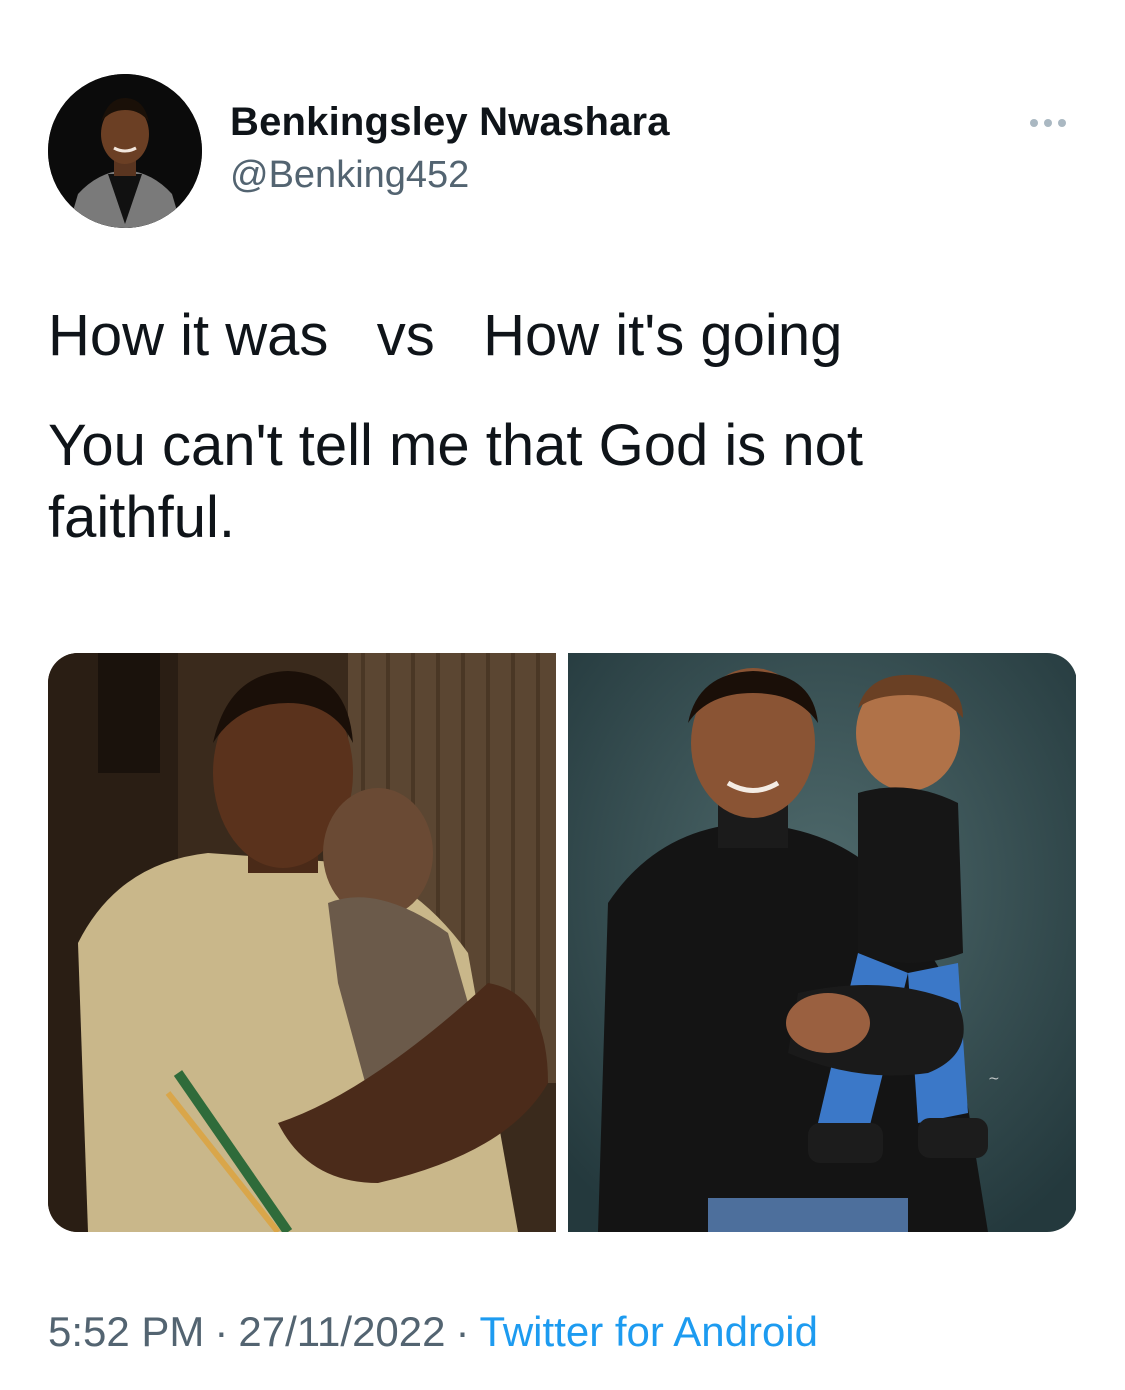 The height and width of the screenshot is (1390, 1125). Describe the element at coordinates (141, 517) in the screenshot. I see `tweet-text-line: faithful.` at that location.